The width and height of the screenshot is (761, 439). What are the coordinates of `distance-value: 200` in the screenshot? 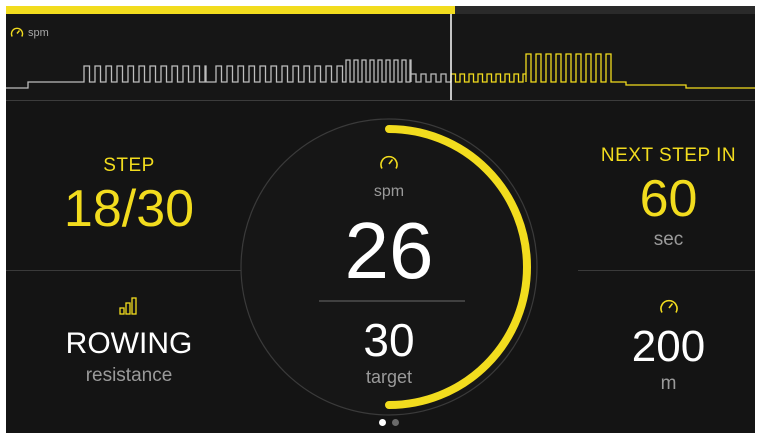 It's located at (668, 346).